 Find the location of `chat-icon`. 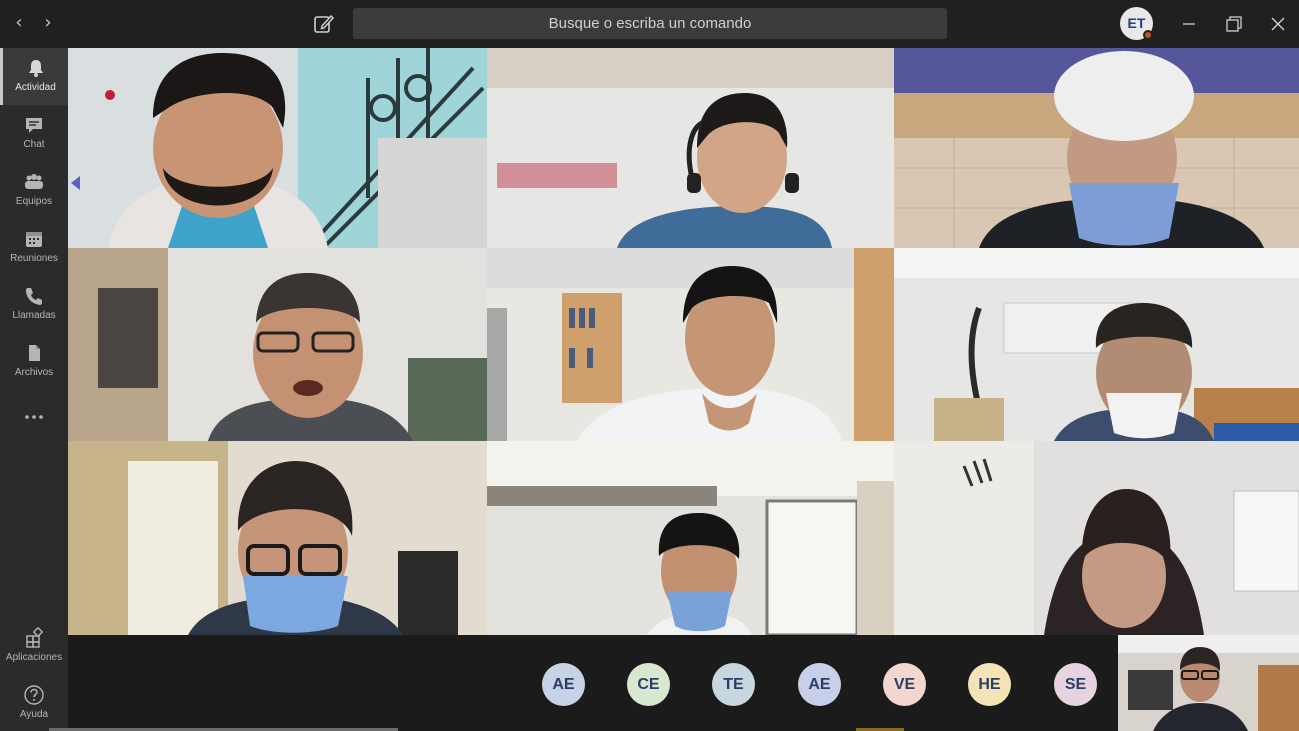

chat-icon is located at coordinates (34, 125).